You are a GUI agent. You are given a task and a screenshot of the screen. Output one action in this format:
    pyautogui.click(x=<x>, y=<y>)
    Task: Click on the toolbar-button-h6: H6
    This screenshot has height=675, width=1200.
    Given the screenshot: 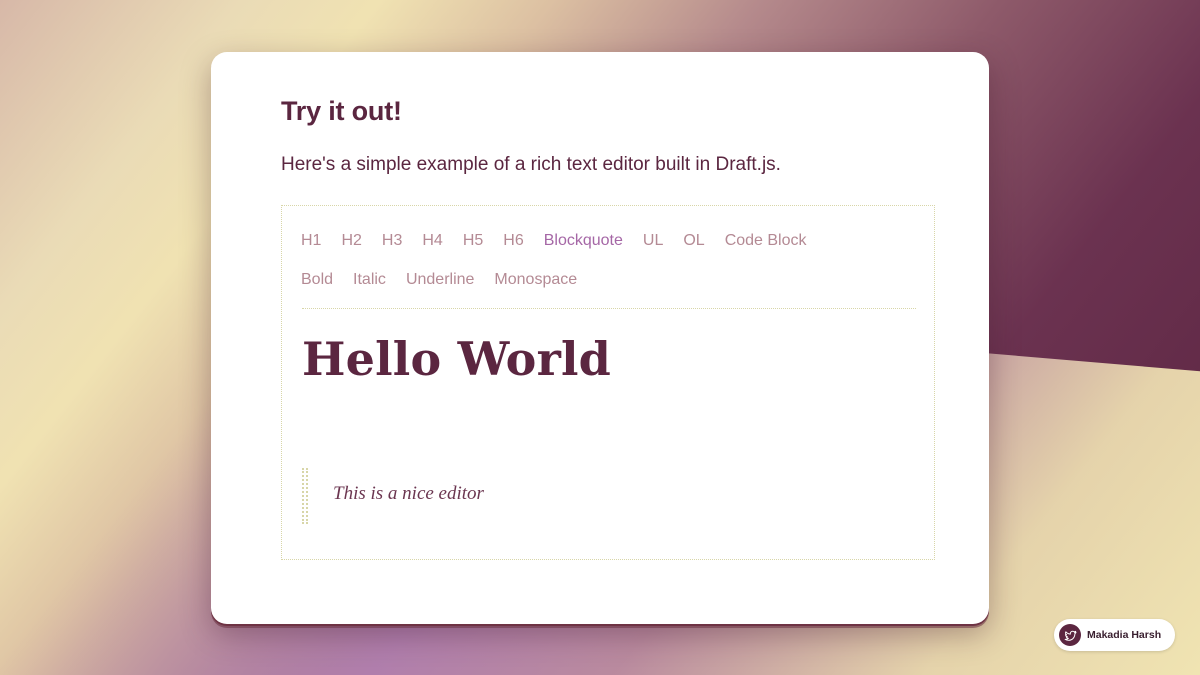 What is the action you would take?
    pyautogui.click(x=513, y=241)
    